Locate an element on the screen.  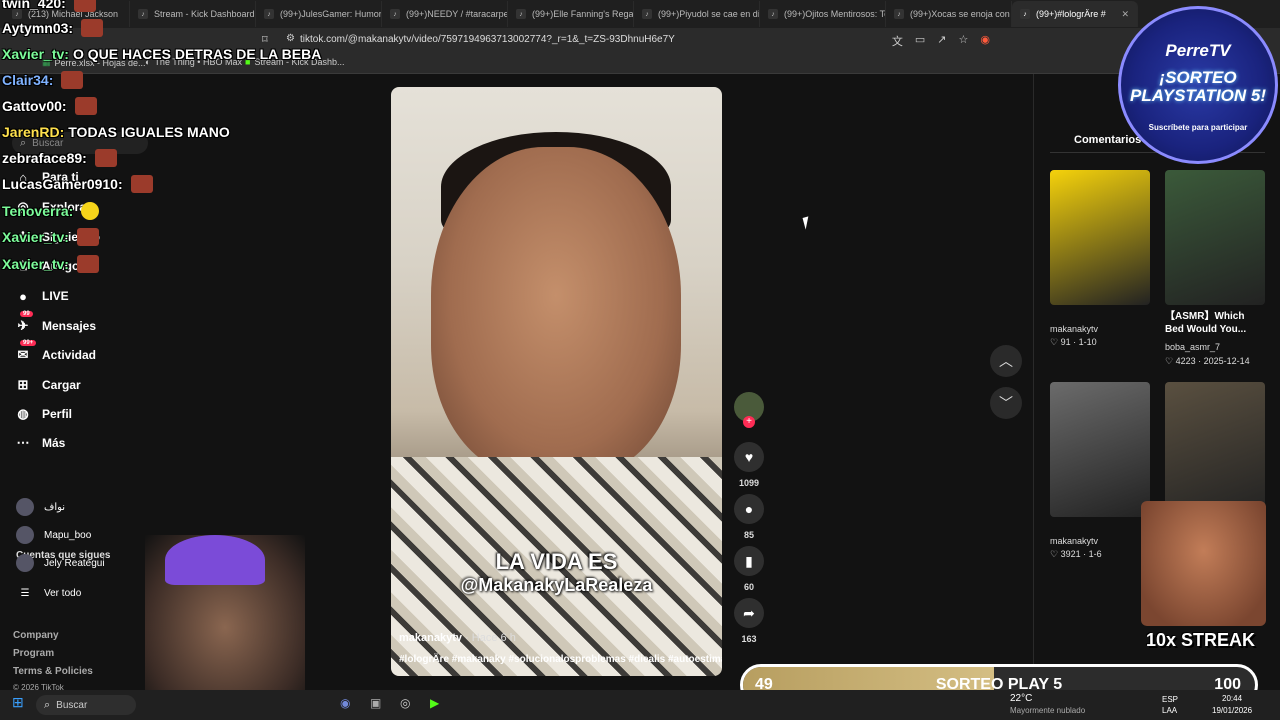
chat-username: Aytymn03: is located at coordinates (38, 28).